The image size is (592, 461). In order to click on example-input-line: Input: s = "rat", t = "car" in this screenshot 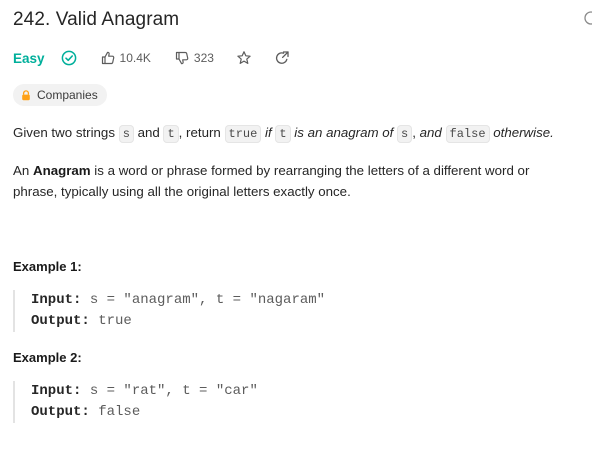, I will do `click(292, 391)`.